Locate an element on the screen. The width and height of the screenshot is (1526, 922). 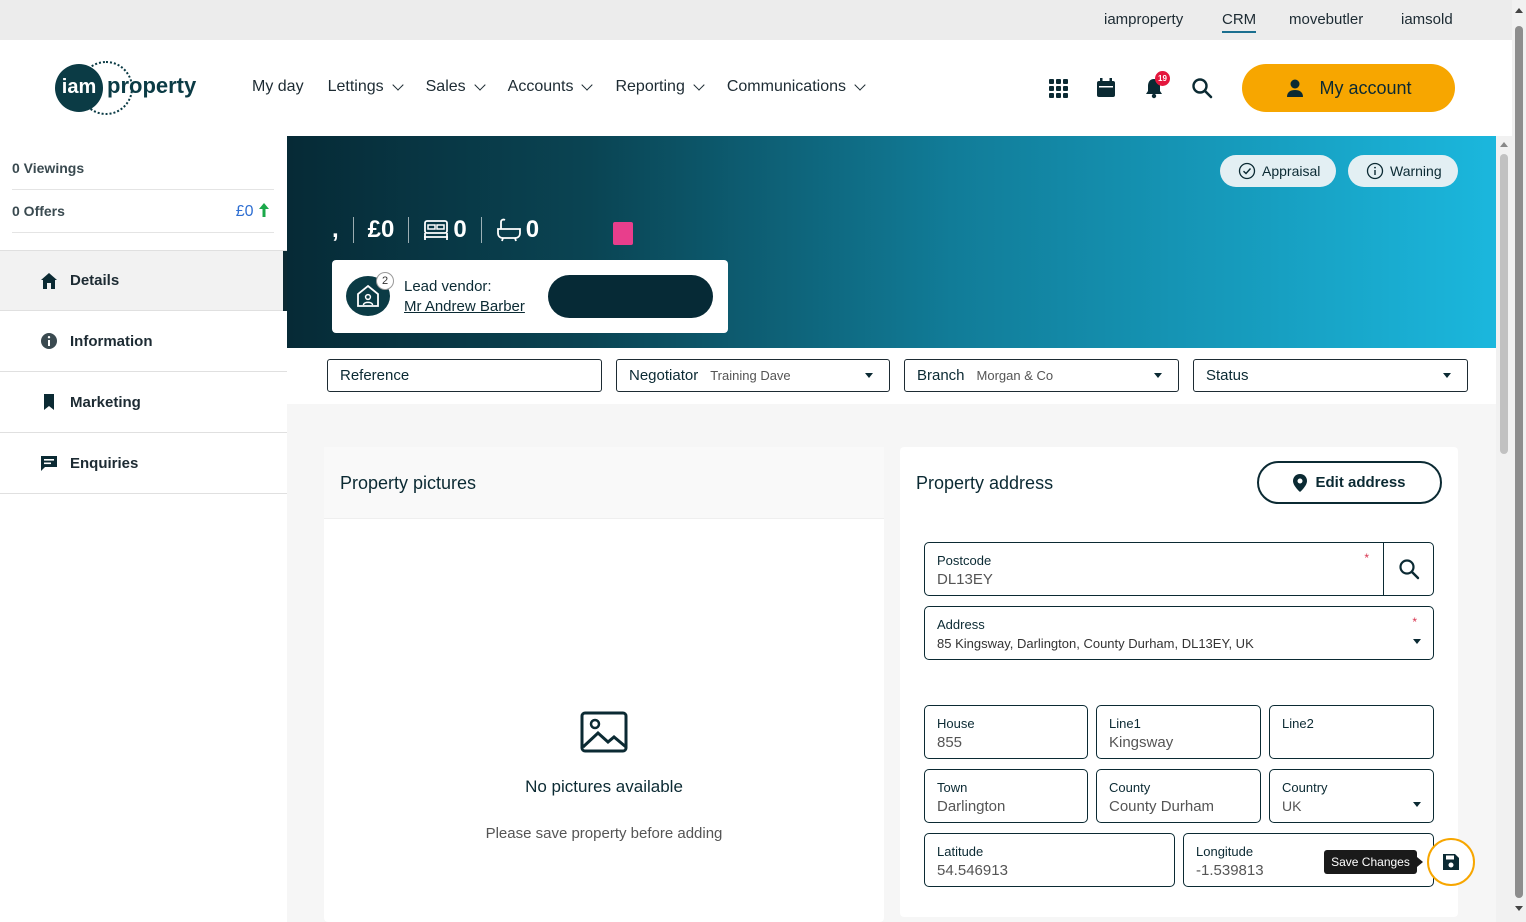
line1-field: Line1 Kingsway is located at coordinates (1178, 732).